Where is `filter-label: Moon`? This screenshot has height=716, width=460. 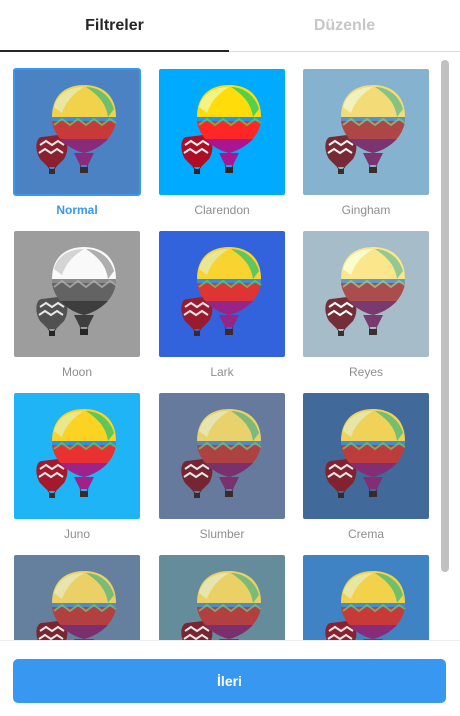
filter-label: Moon is located at coordinates (77, 372).